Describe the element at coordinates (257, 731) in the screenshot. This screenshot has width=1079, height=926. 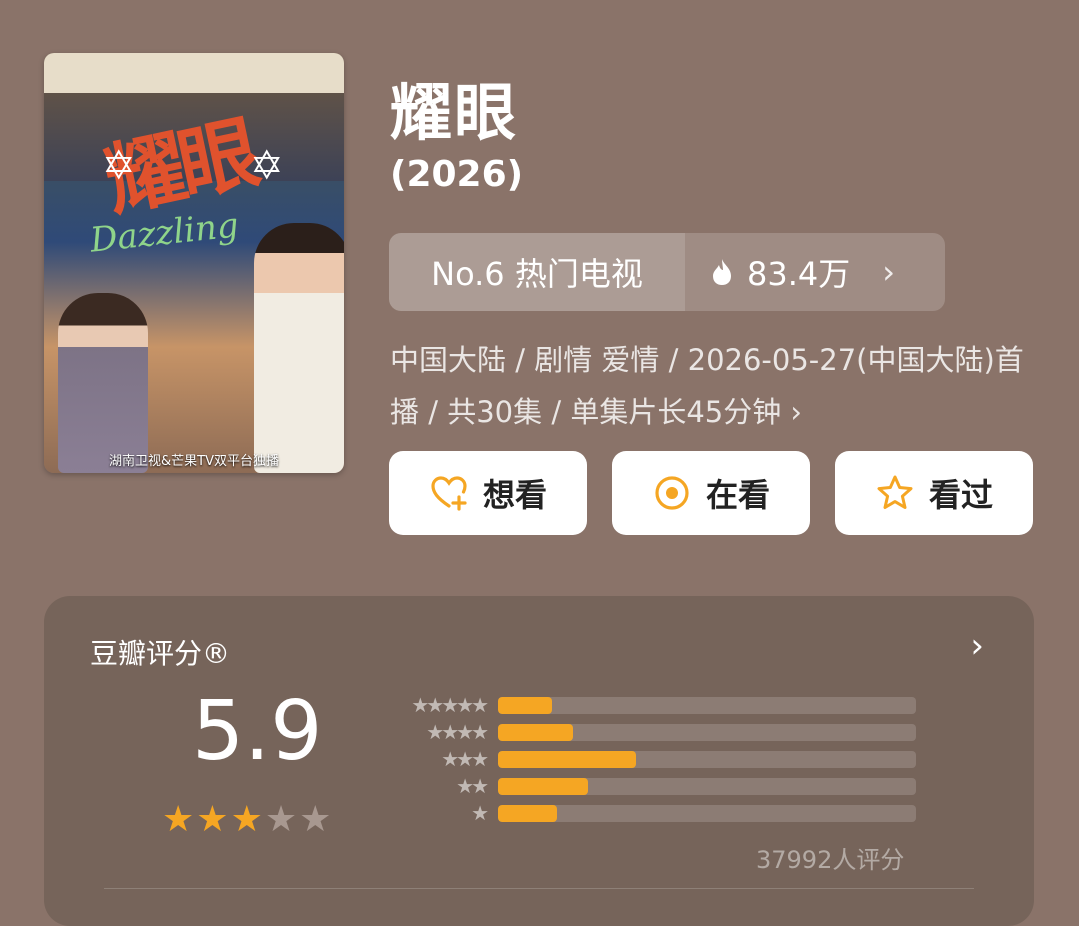
I see `rating-score: 5.9` at that location.